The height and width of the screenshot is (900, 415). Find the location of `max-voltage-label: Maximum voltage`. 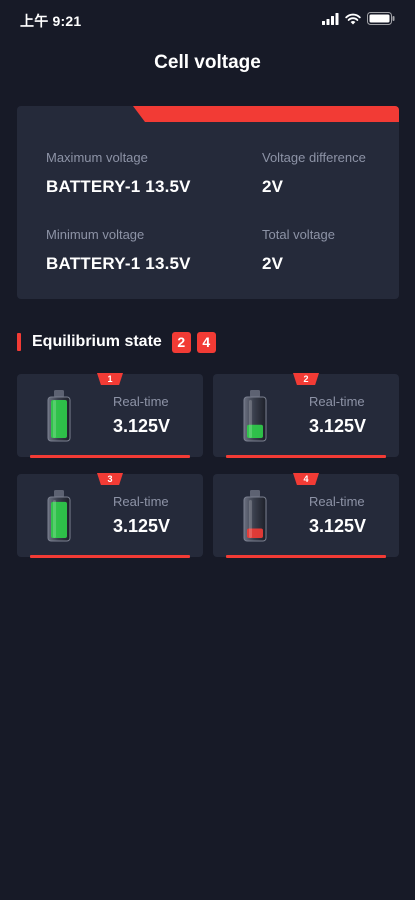

max-voltage-label: Maximum voltage is located at coordinates (97, 157).